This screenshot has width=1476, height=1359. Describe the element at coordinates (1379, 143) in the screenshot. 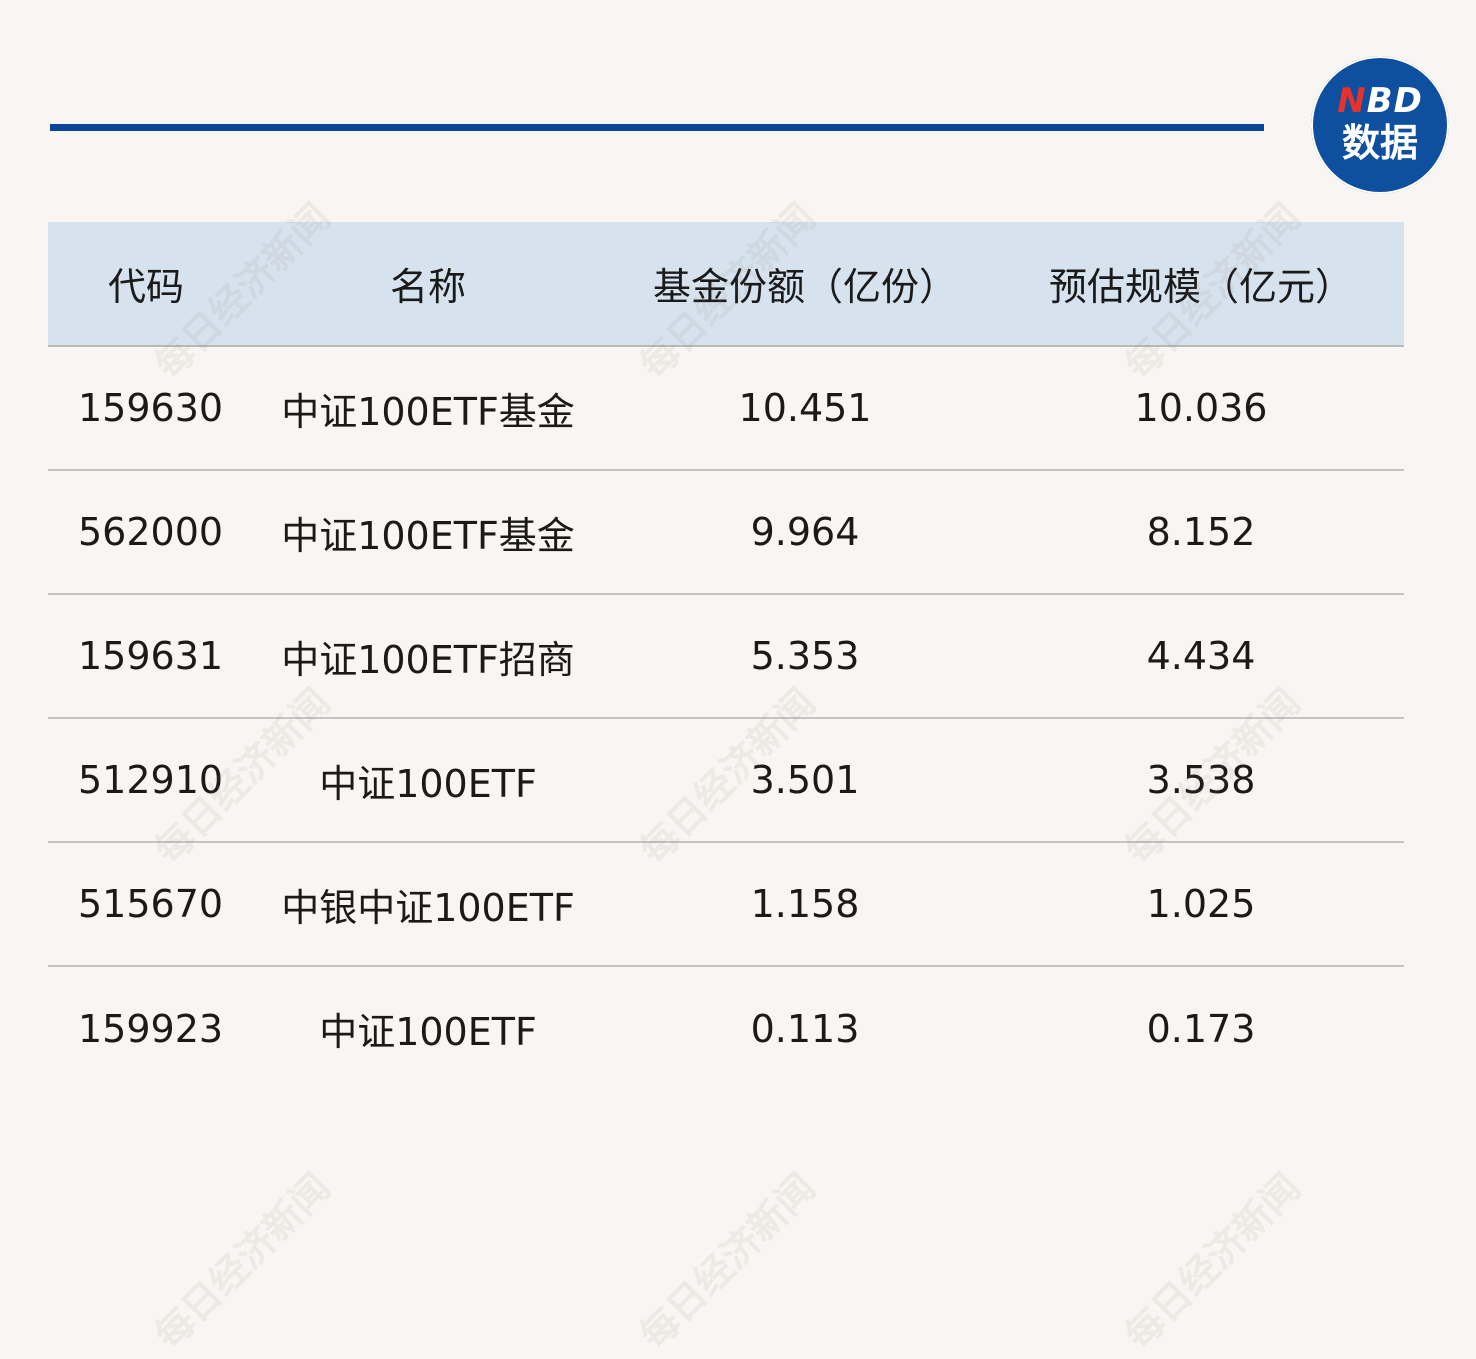

I see `logo-label: 数据` at that location.